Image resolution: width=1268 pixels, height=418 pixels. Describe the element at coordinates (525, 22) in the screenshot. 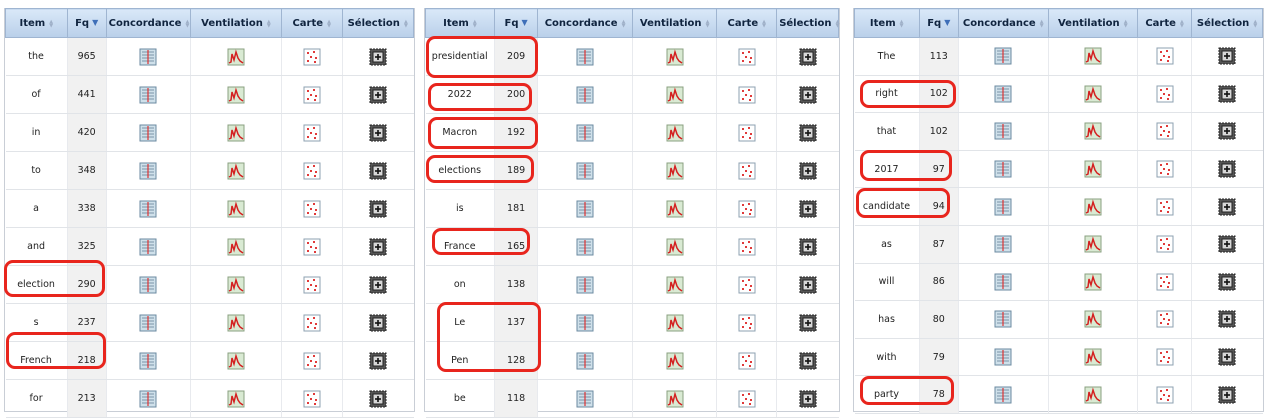

I see `sort-descending-icon: ▼` at that location.